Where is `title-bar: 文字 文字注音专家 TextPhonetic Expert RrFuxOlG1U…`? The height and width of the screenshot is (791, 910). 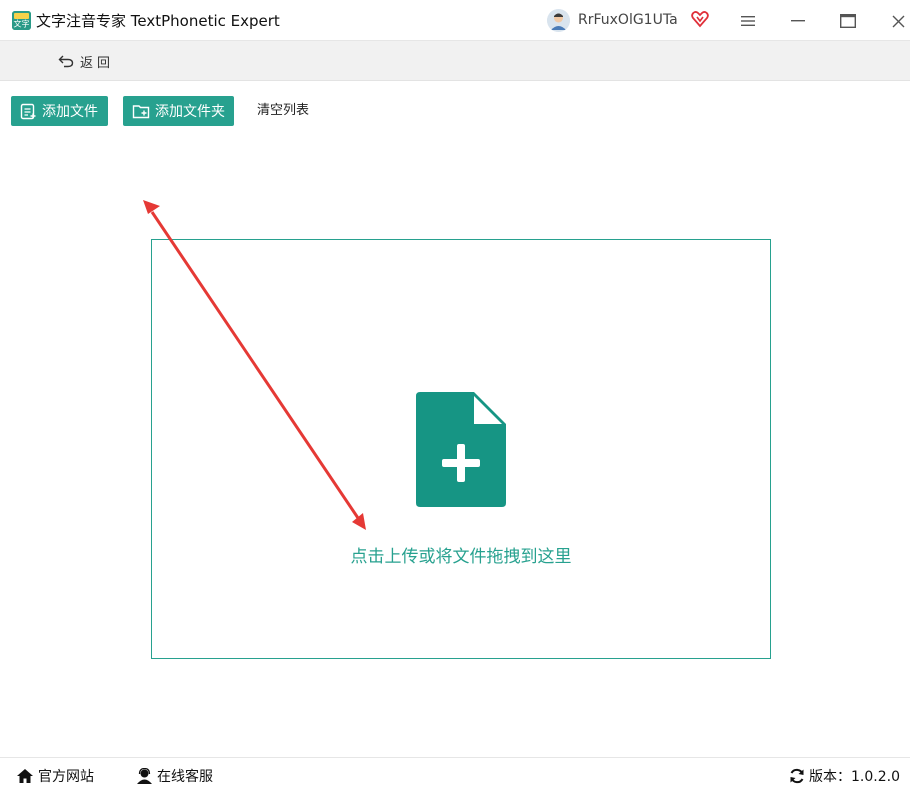 title-bar: 文字 文字注音专家 TextPhonetic Expert RrFuxOlG1U… is located at coordinates (455, 20).